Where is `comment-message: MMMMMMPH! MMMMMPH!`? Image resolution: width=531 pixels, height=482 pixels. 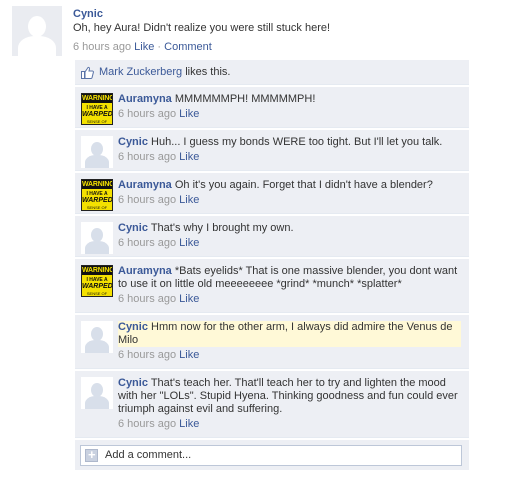
comment-message: MMMMMMPH! MMMMMPH! is located at coordinates (245, 99).